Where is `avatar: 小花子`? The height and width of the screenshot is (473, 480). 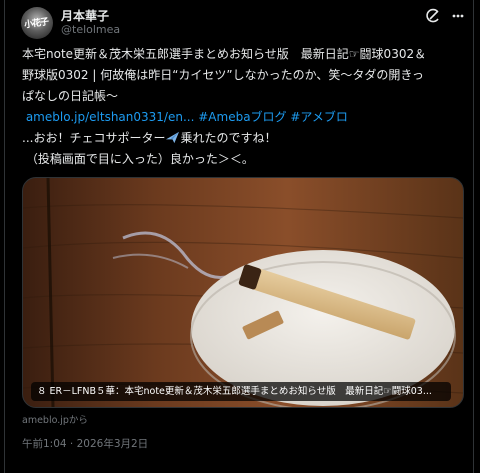
avatar: 小花子 is located at coordinates (37, 23).